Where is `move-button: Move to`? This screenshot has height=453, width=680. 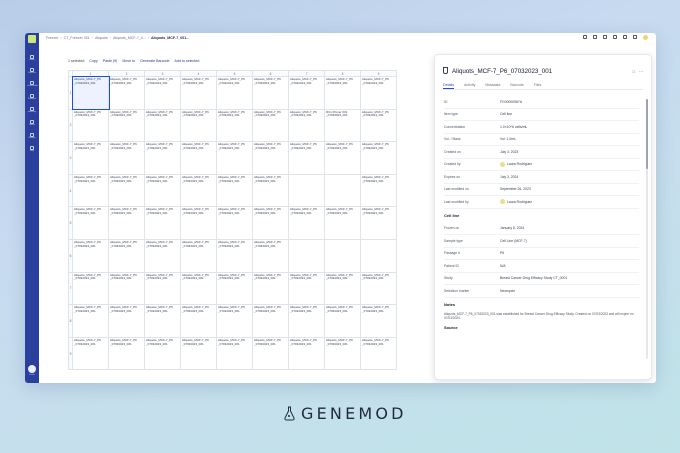
move-button: Move to is located at coordinates (128, 61).